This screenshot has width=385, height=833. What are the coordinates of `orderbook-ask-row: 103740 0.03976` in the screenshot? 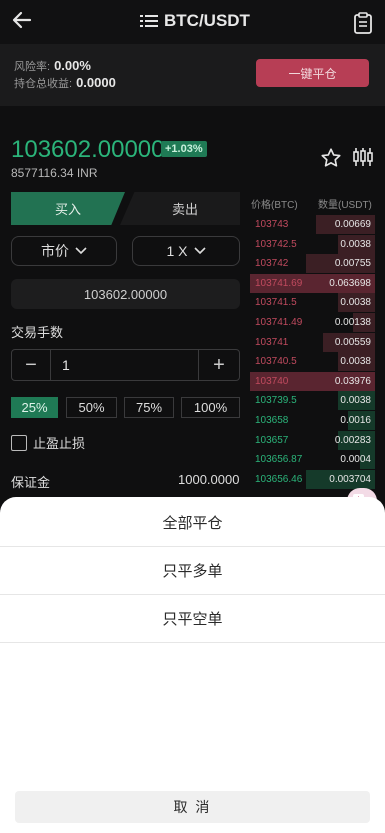 It's located at (312, 381).